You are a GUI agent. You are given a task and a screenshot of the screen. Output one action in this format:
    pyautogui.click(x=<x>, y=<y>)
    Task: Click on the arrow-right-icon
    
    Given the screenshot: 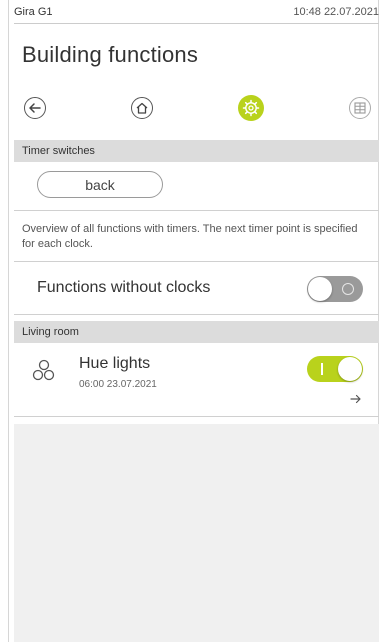 What is the action you would take?
    pyautogui.click(x=356, y=400)
    